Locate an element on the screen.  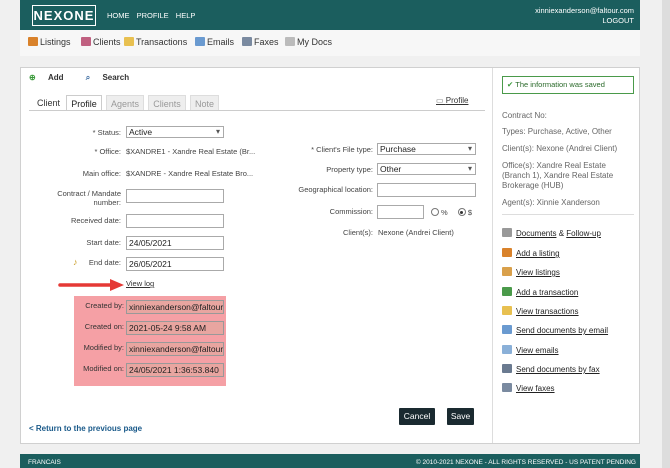
commission-input is located at coordinates (400, 212).